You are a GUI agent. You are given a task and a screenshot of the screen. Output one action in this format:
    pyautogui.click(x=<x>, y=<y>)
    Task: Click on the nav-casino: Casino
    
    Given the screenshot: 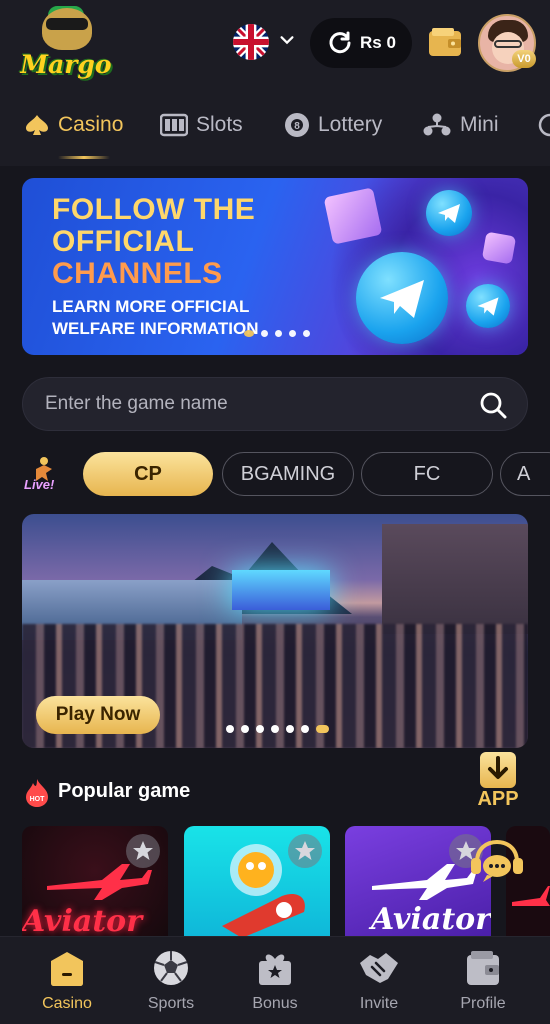 What is the action you would take?
    pyautogui.click(x=67, y=984)
    